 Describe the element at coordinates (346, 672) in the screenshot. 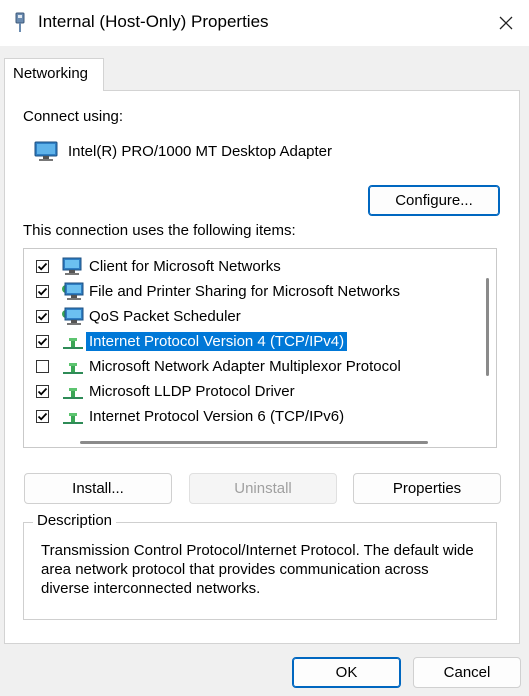

I see `ok-button: OK` at that location.